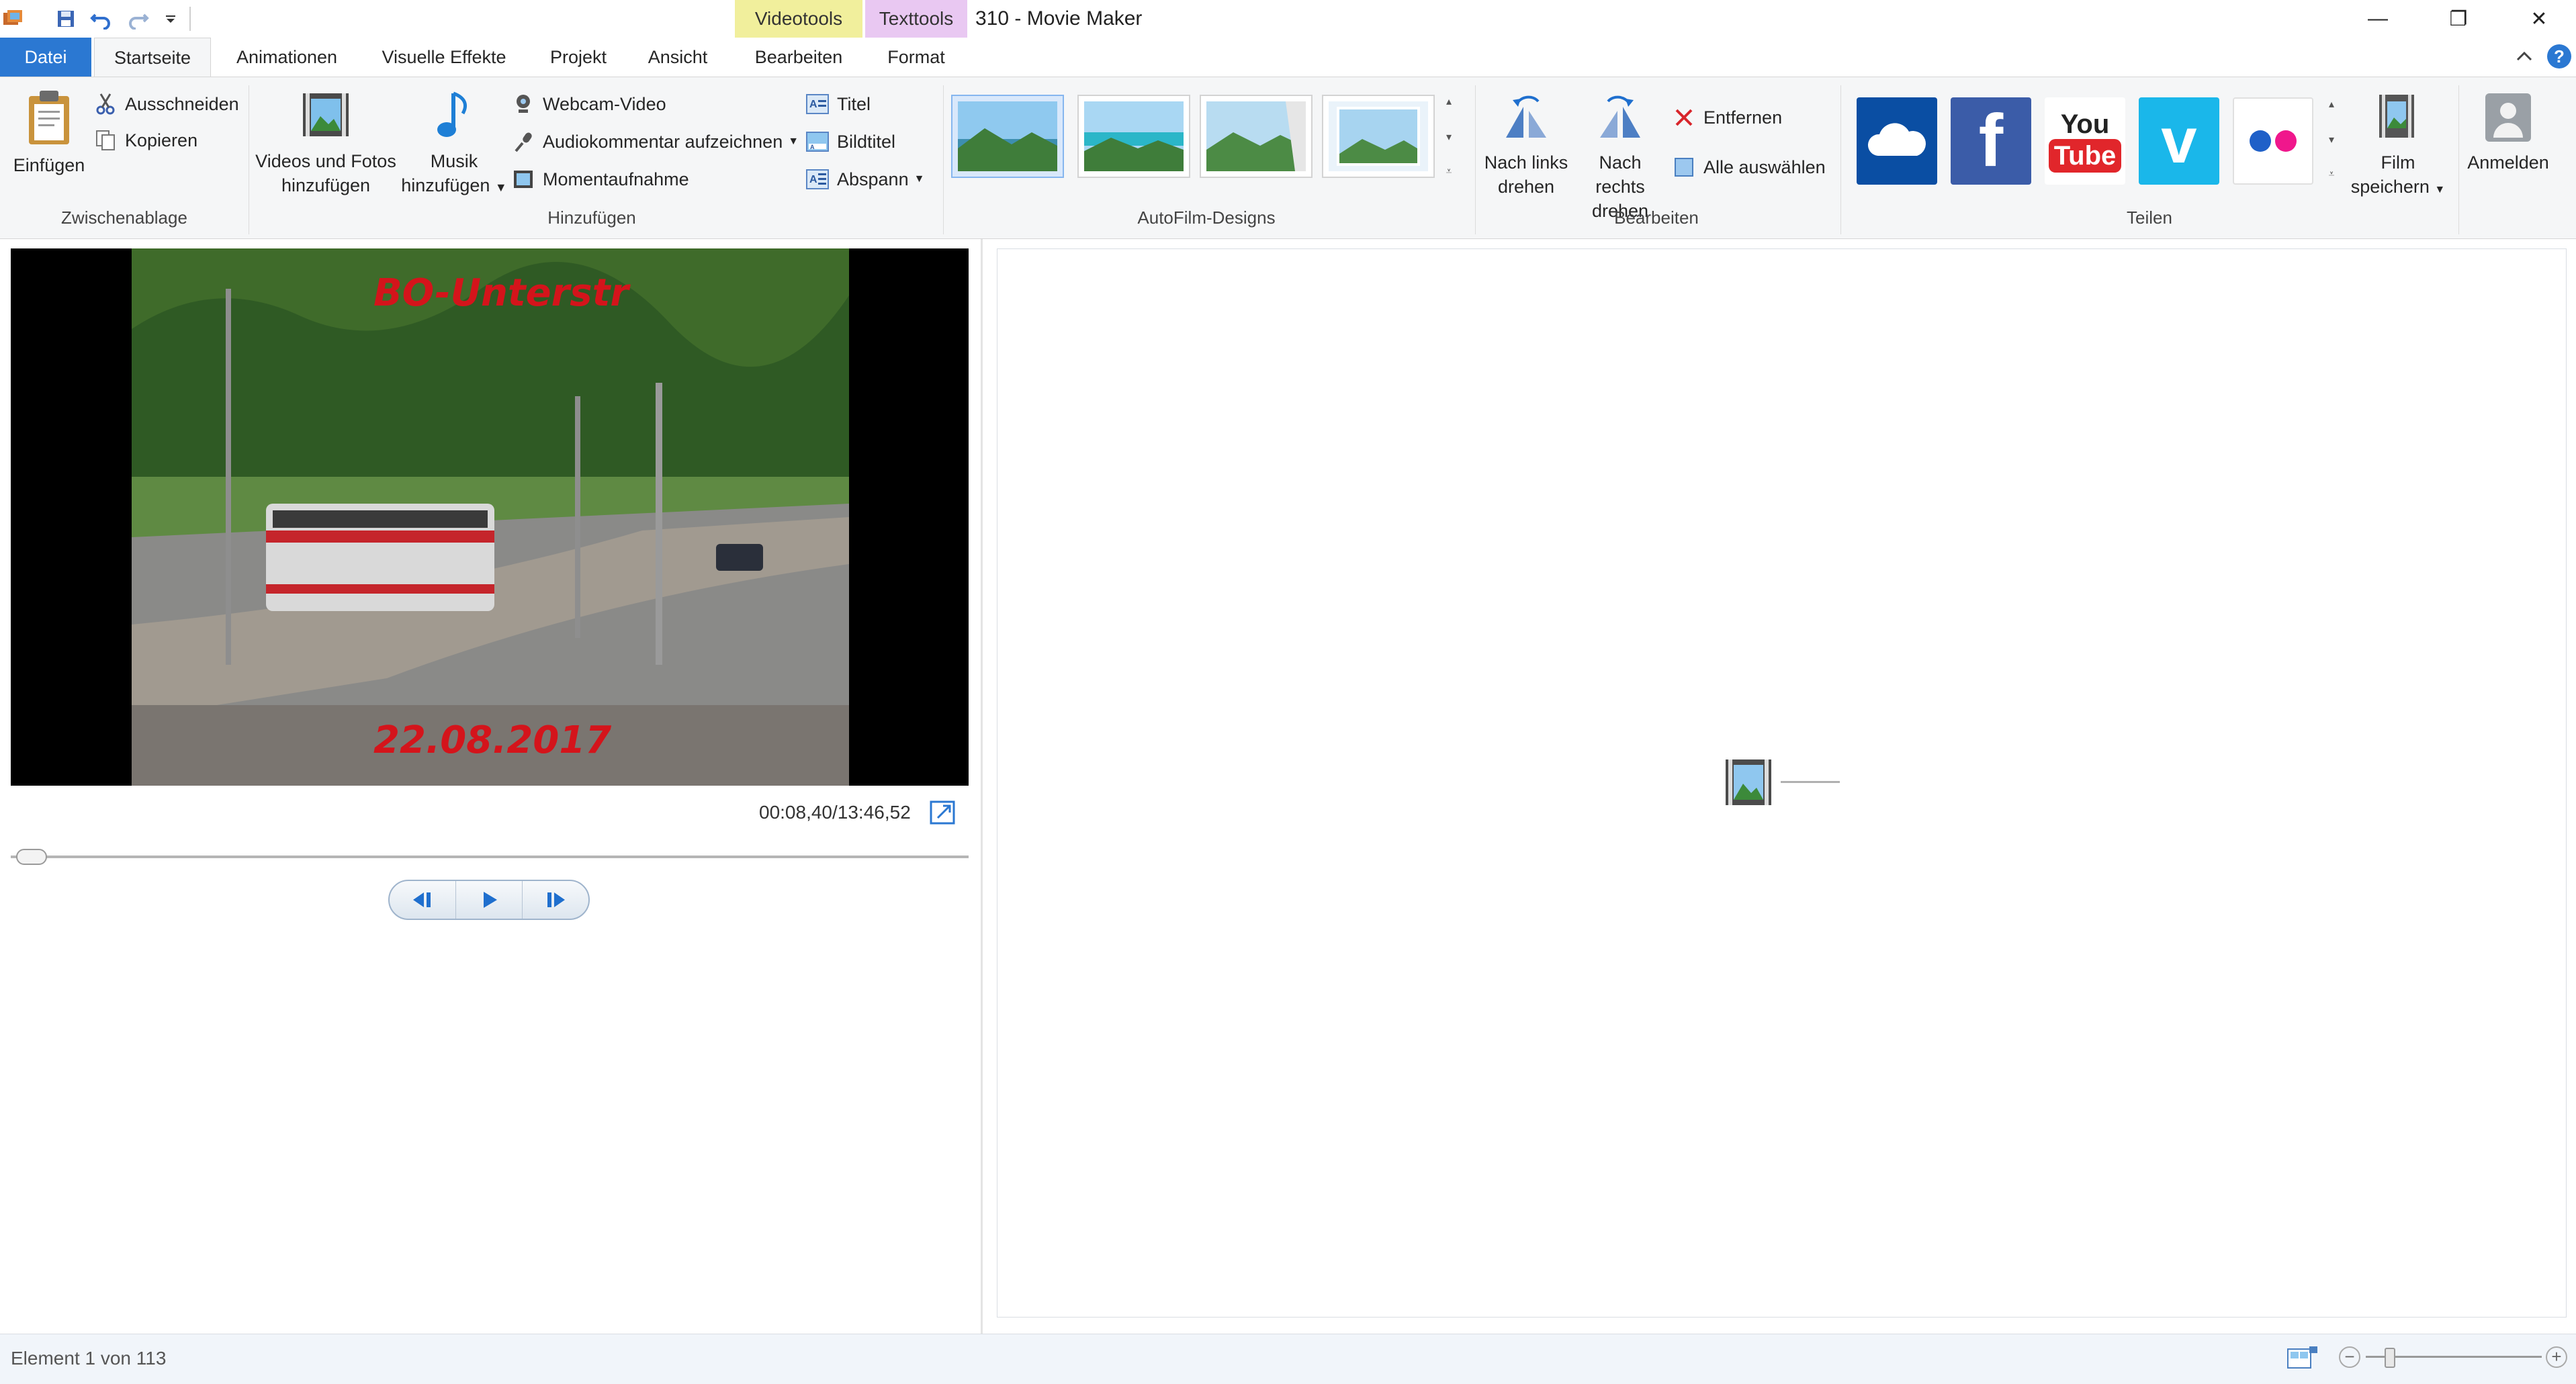 Image resolution: width=2576 pixels, height=1384 pixels. What do you see at coordinates (873, 179) in the screenshot?
I see `credits-label: Abspann` at bounding box center [873, 179].